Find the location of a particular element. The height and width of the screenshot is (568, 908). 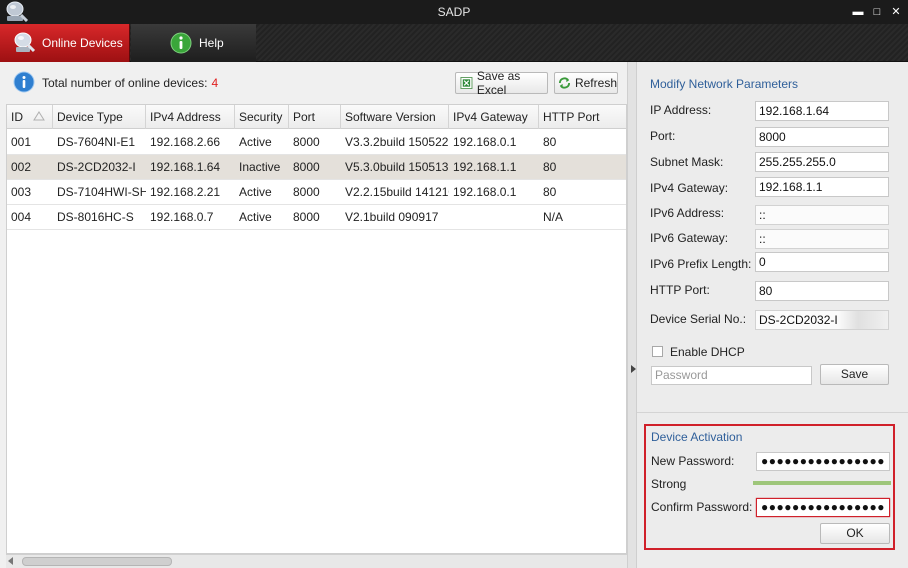

cell-device-type: DS-2CD2032-I is located at coordinates (96, 167).